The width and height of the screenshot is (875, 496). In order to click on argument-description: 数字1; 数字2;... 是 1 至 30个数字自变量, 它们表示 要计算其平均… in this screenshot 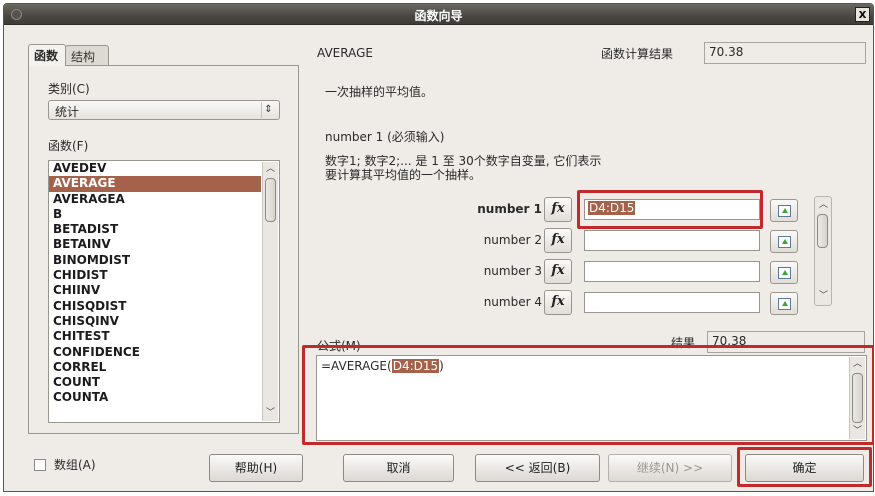, I will do `click(515, 168)`.